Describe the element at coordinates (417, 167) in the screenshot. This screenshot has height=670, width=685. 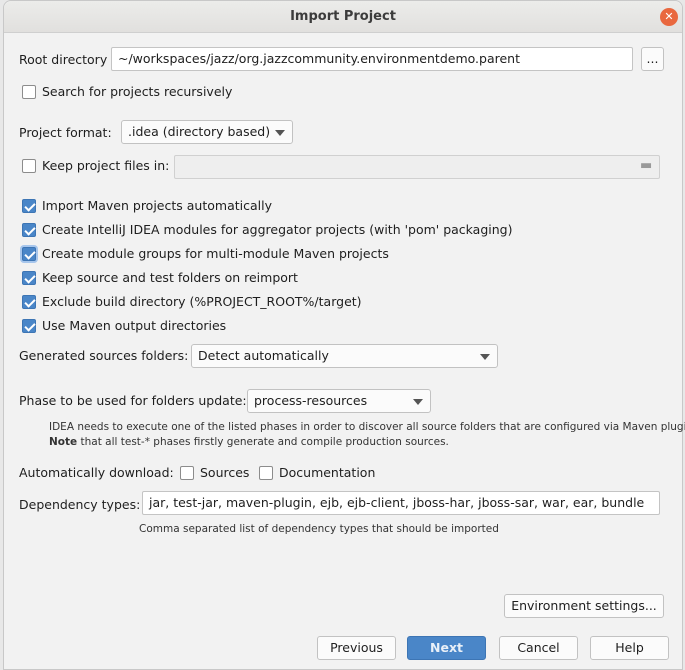
I see `keep-files-input` at that location.